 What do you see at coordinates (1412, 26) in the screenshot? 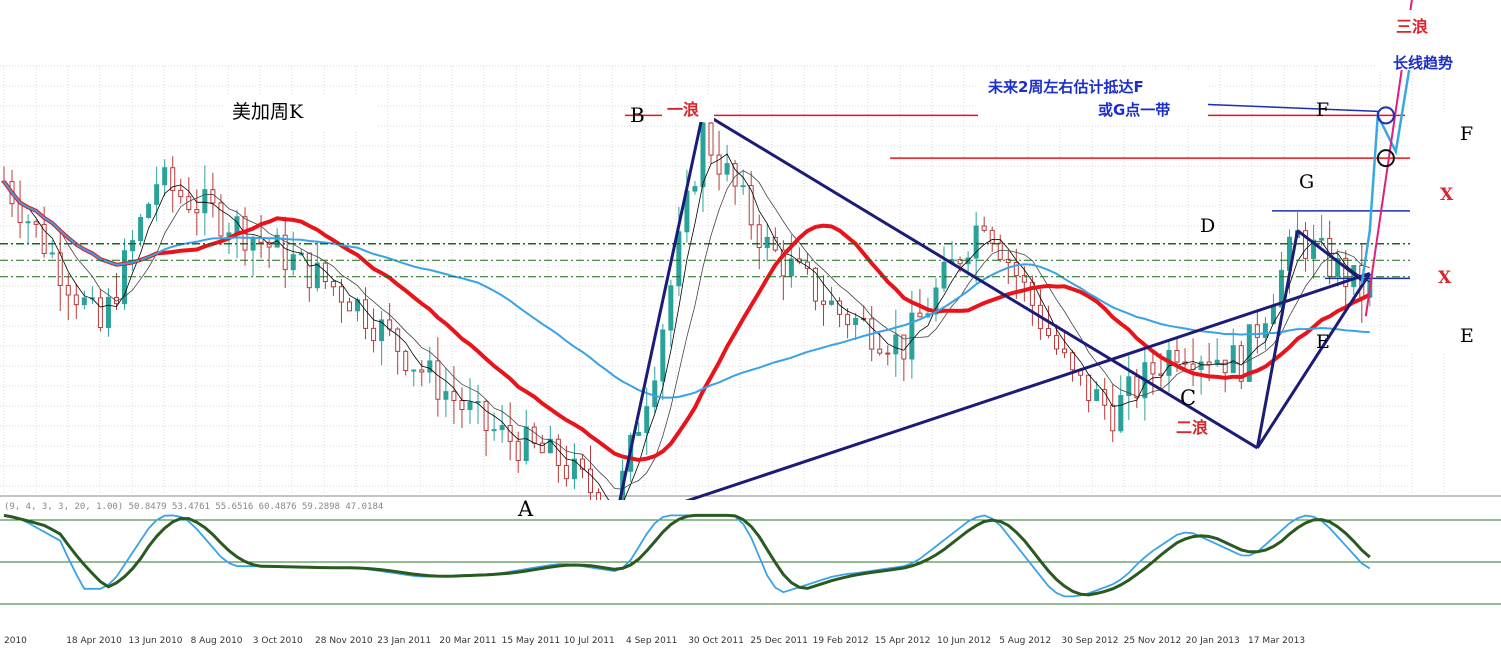
I see `wave3-label: 三浪` at bounding box center [1412, 26].